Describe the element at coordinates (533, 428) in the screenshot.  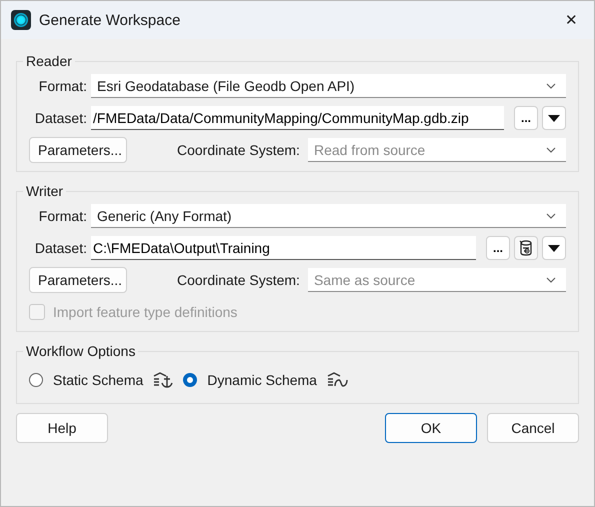
I see `dialog-button: Cancel` at that location.